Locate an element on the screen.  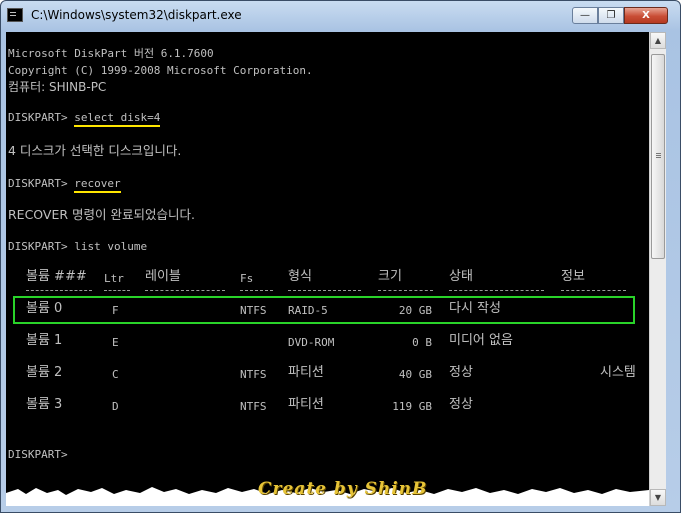
cell-ltr: D is located at coordinates (115, 406).